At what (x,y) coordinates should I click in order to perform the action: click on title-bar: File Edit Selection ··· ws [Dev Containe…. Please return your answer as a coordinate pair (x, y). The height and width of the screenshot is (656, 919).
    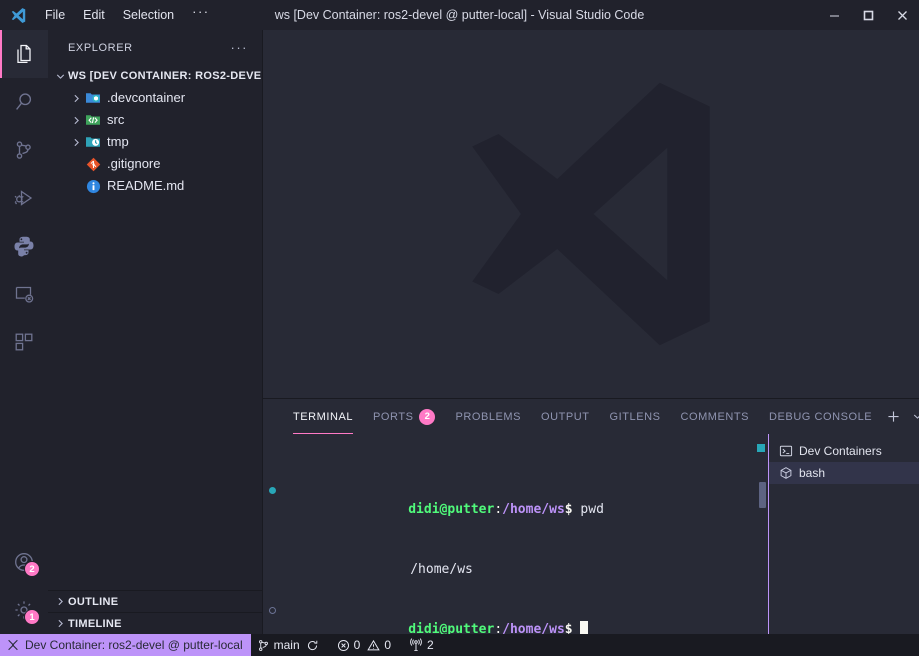
    Looking at the image, I should click on (459, 15).